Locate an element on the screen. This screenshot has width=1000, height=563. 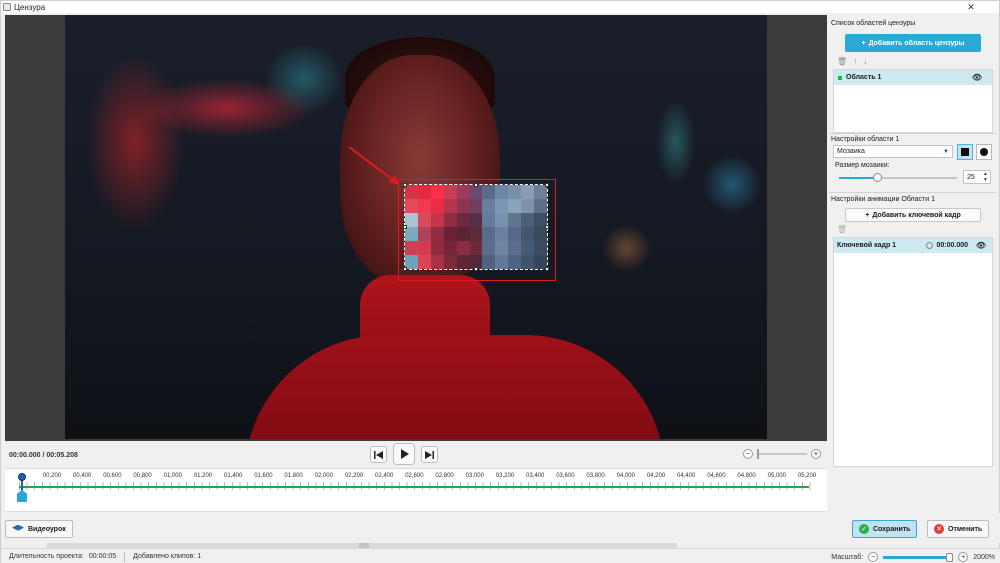
mosaic-censor-area is located at coordinates (476, 227).